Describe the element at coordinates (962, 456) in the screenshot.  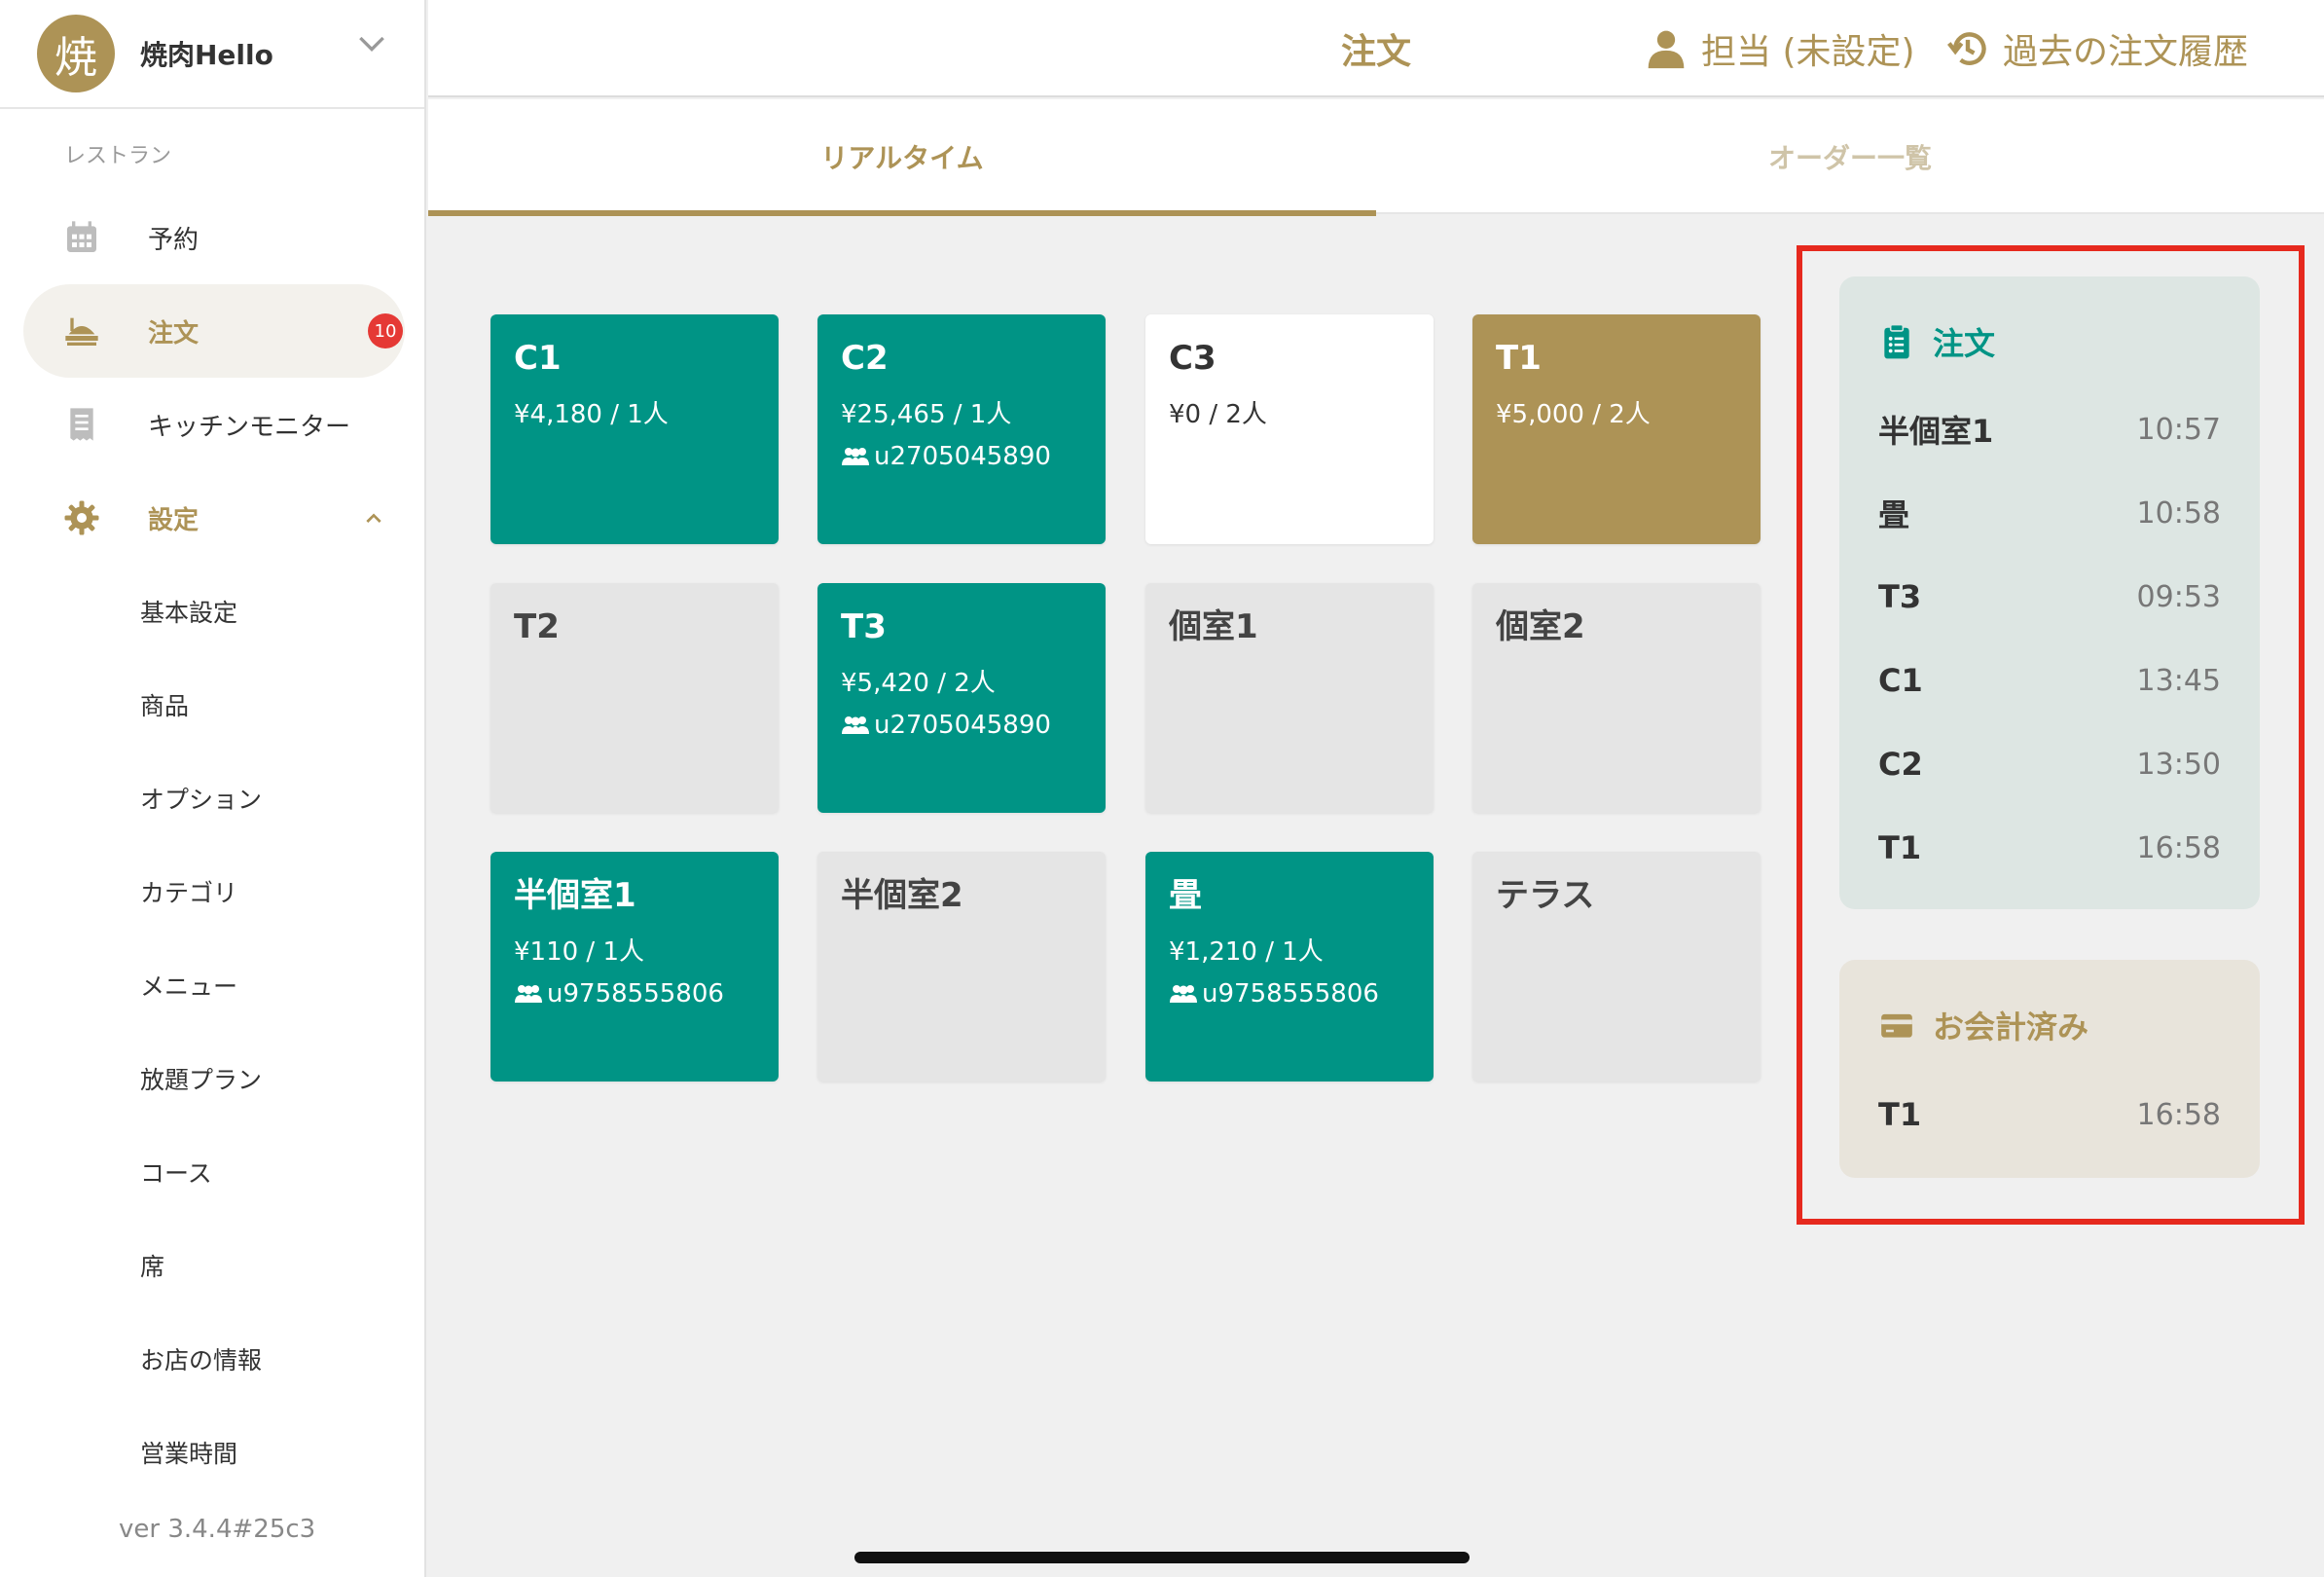
I see `table-user-id: u2705045890` at that location.